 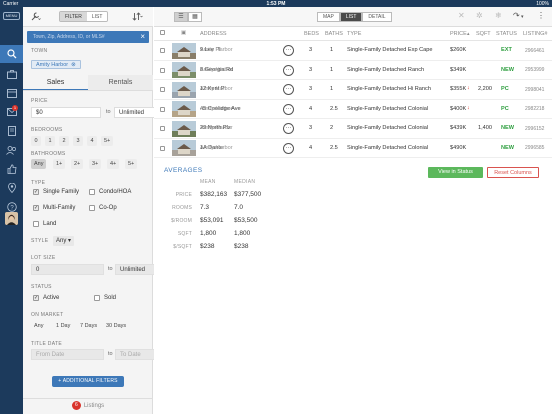 I want to click on search-bar: Town, Zip, Address, ID, or MLS# ×, so click(x=88, y=37).